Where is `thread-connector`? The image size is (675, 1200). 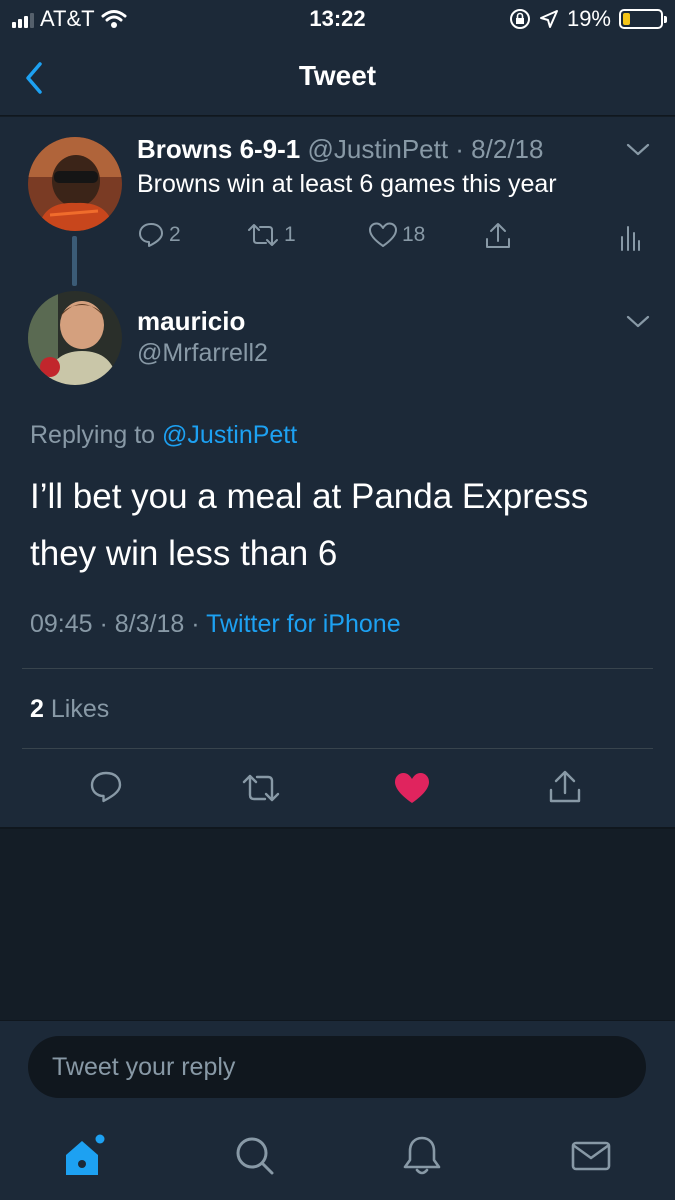
thread-connector is located at coordinates (74, 261).